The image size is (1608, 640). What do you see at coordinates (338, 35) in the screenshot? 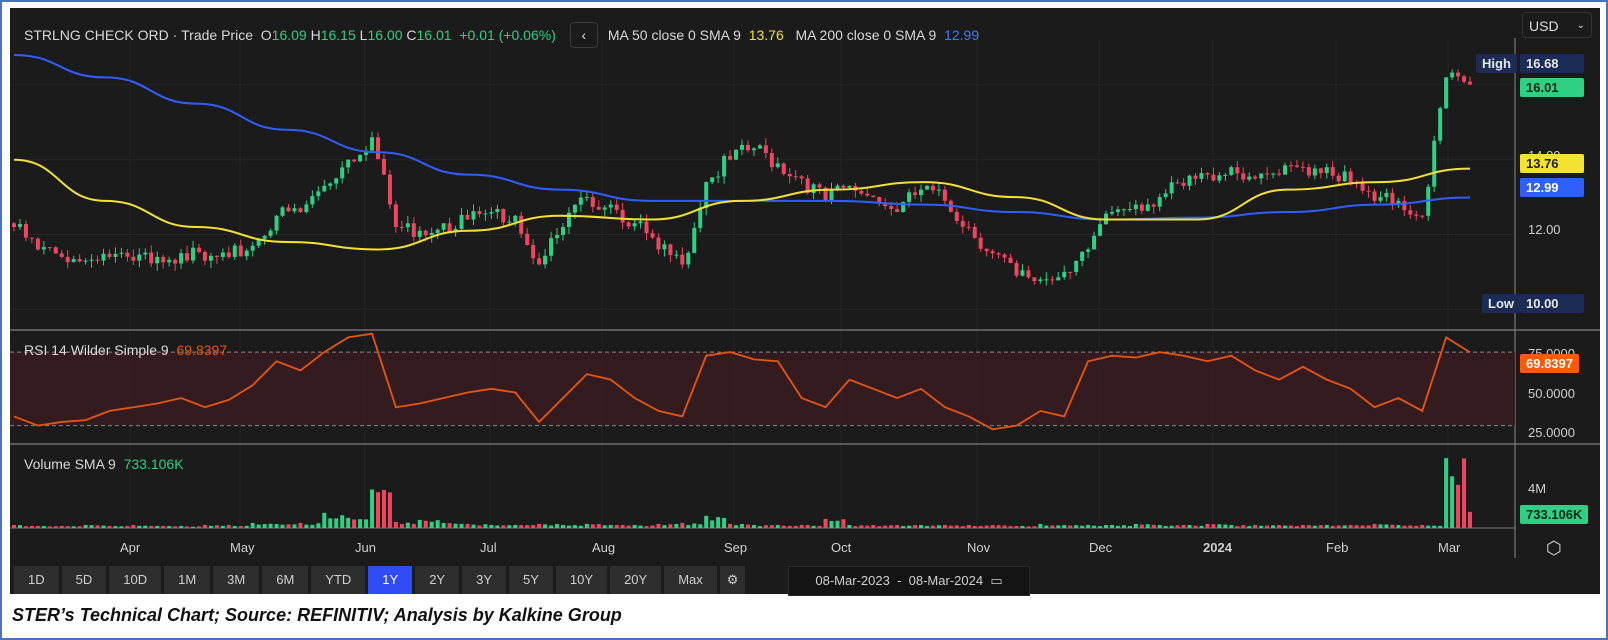
I see `high-value: 16.15` at bounding box center [338, 35].